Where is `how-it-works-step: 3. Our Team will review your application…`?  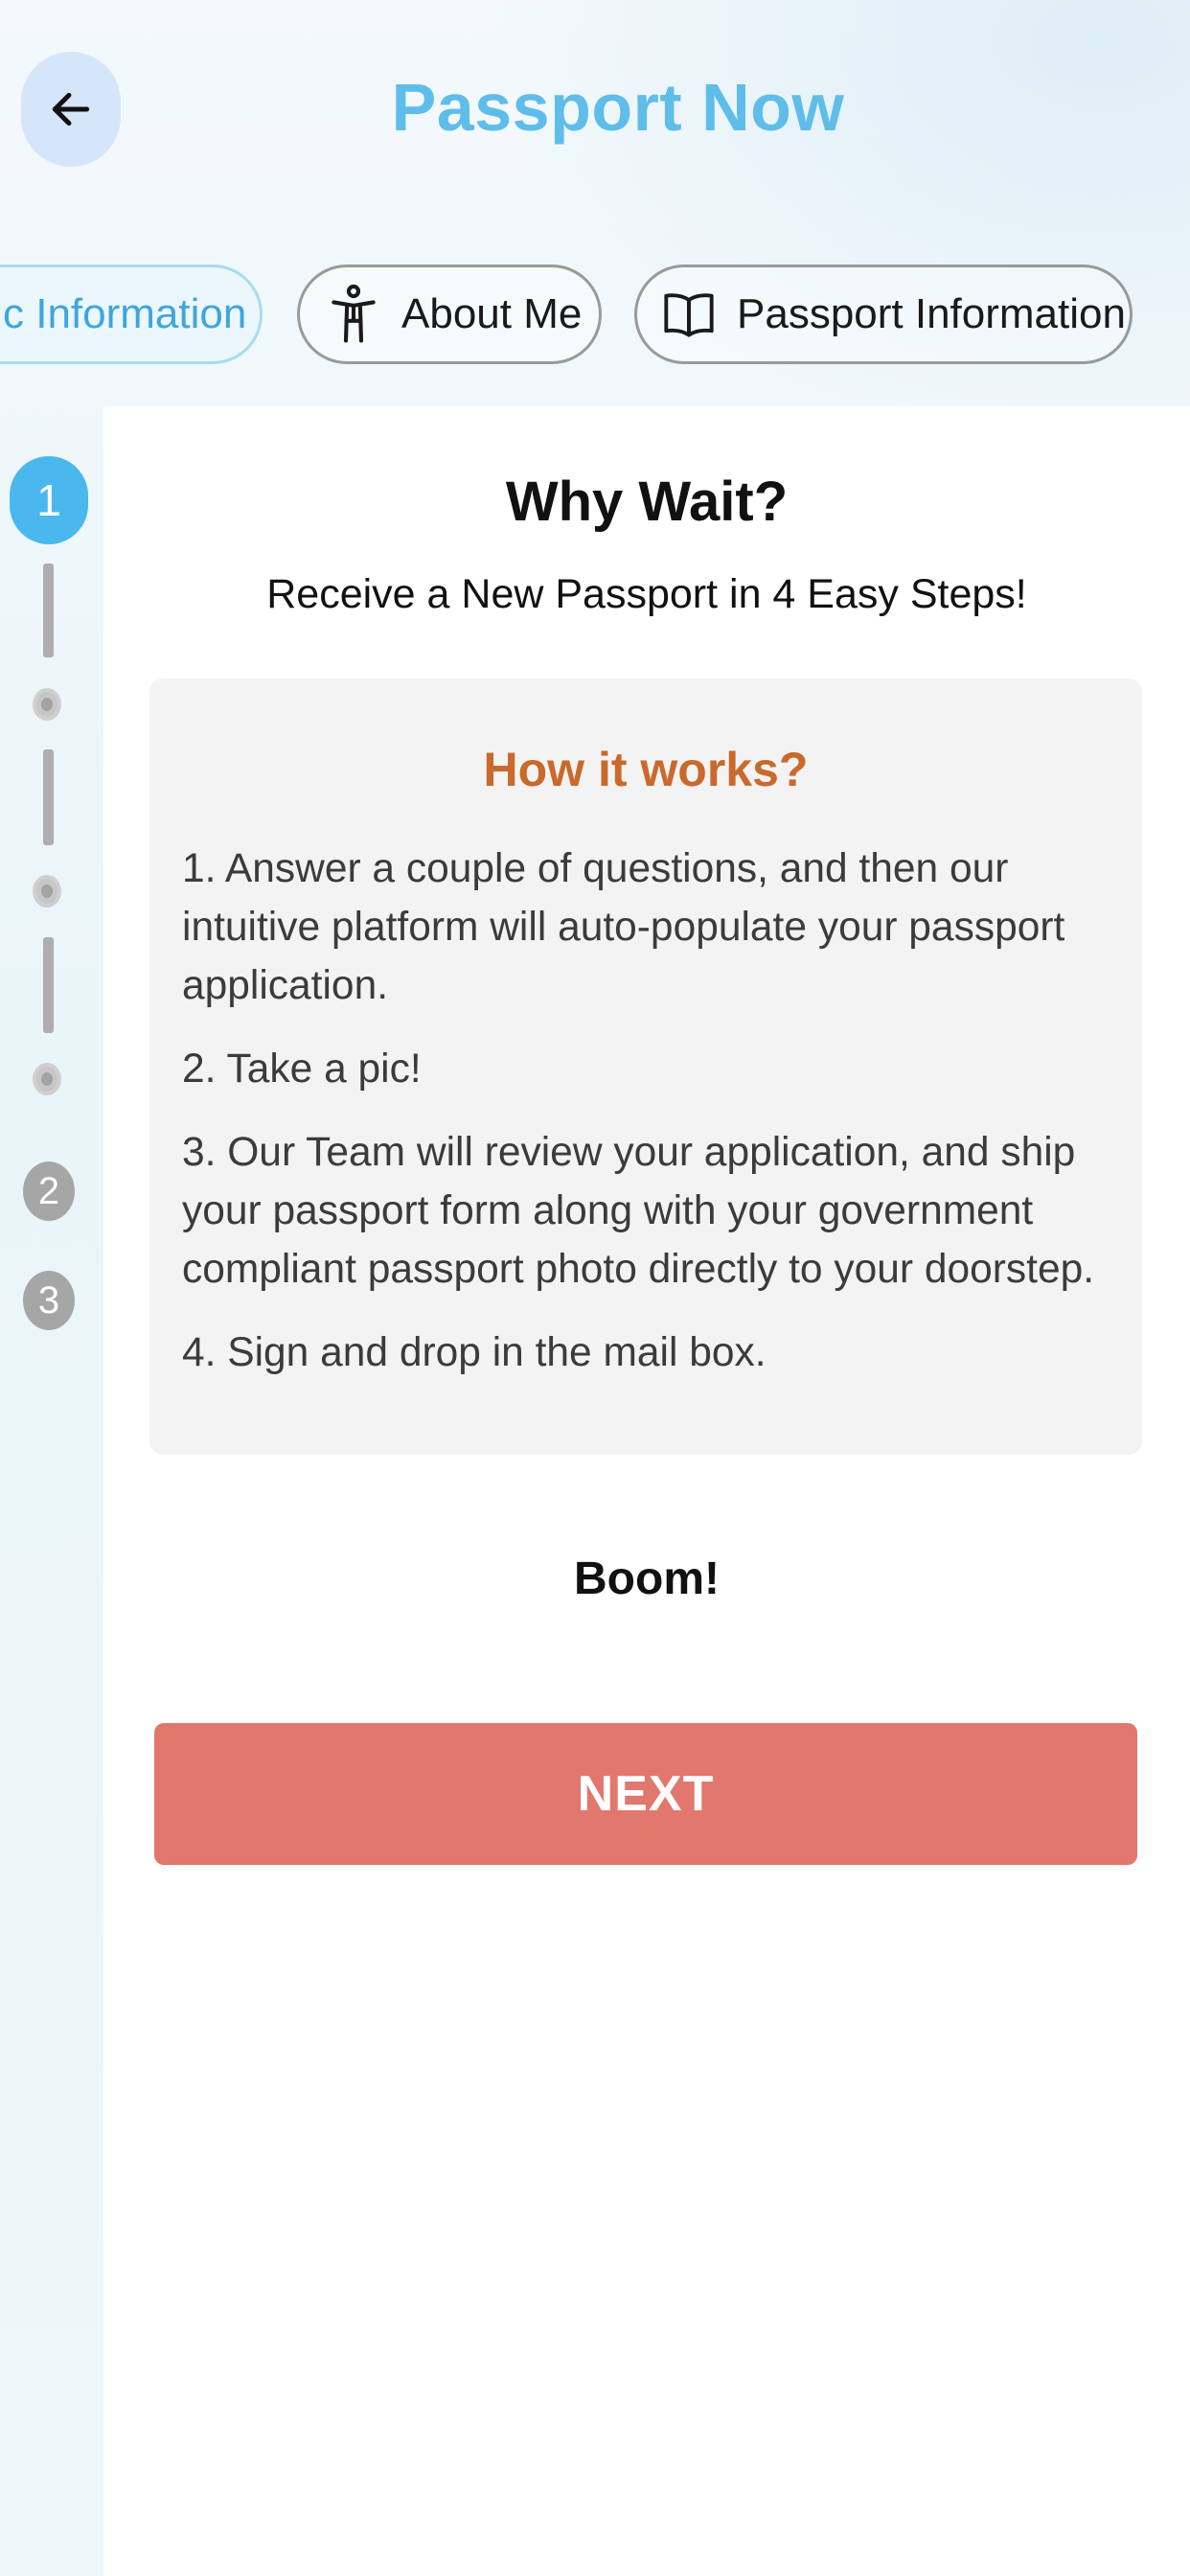
how-it-works-step: 3. Our Team will review your application… is located at coordinates (638, 1211).